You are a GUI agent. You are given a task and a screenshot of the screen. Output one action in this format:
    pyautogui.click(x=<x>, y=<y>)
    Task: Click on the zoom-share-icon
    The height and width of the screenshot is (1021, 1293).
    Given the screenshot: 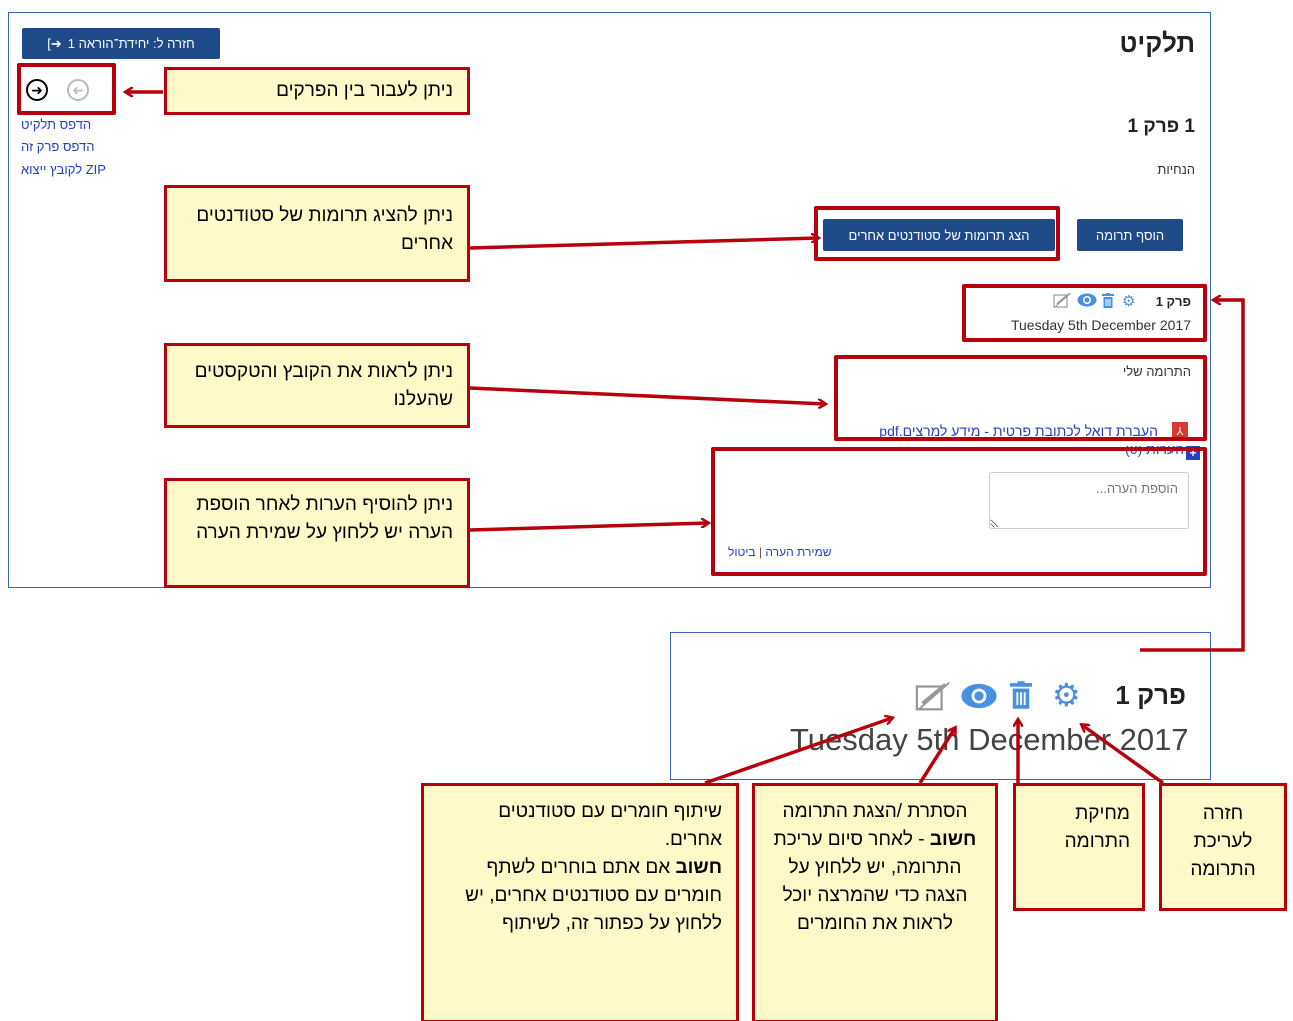 What is the action you would take?
    pyautogui.click(x=934, y=696)
    